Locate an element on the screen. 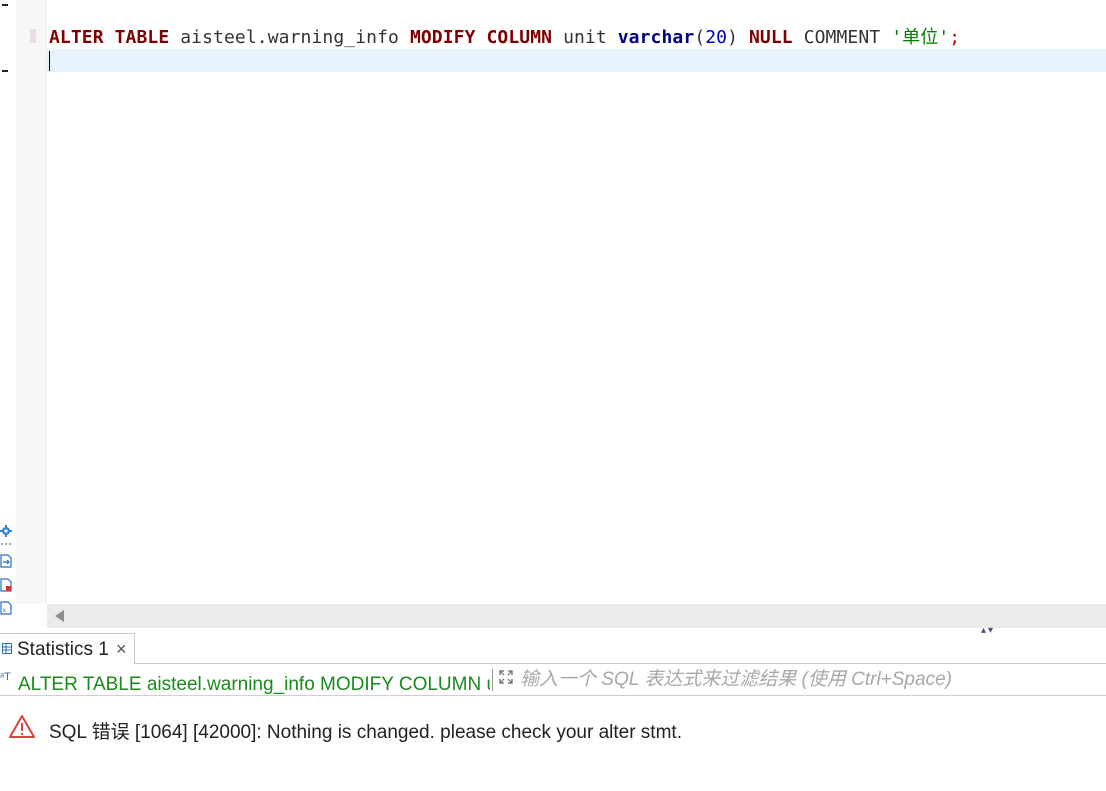 The image size is (1106, 791). horizontal-scrollbar is located at coordinates (576, 616).